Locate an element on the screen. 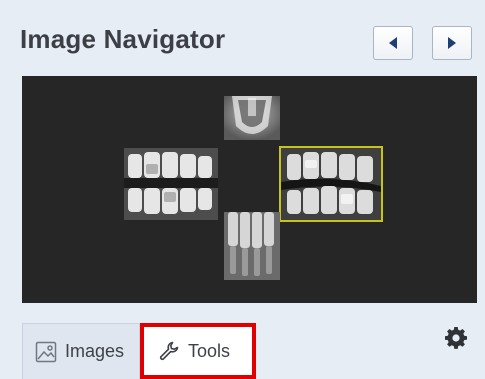 The image size is (485, 379). panel-title: Image Navigator is located at coordinates (123, 39).